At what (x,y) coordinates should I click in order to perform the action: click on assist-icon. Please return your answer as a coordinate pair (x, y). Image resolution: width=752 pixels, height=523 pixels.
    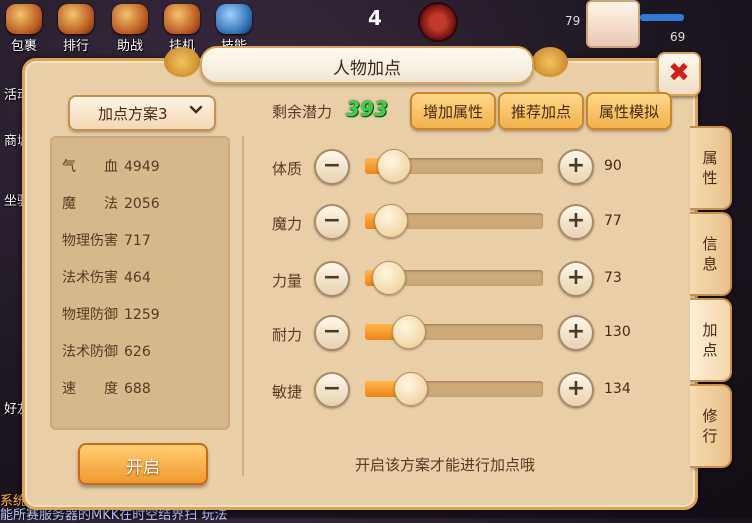
    Looking at the image, I should click on (130, 19).